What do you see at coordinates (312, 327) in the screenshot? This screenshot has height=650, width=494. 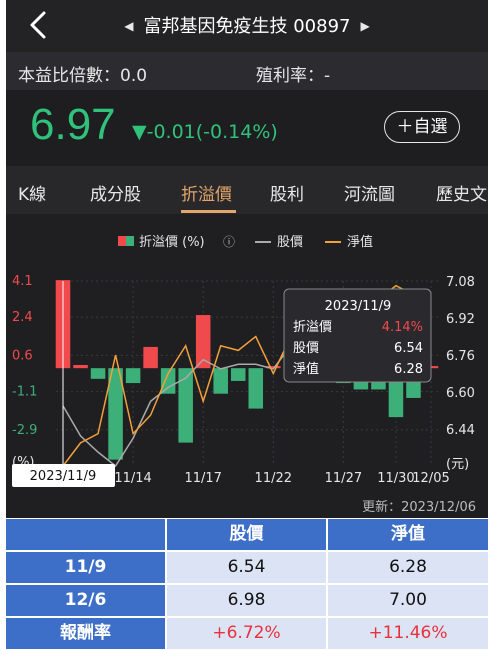 I see `tooltip-premium-label: 折溢價` at bounding box center [312, 327].